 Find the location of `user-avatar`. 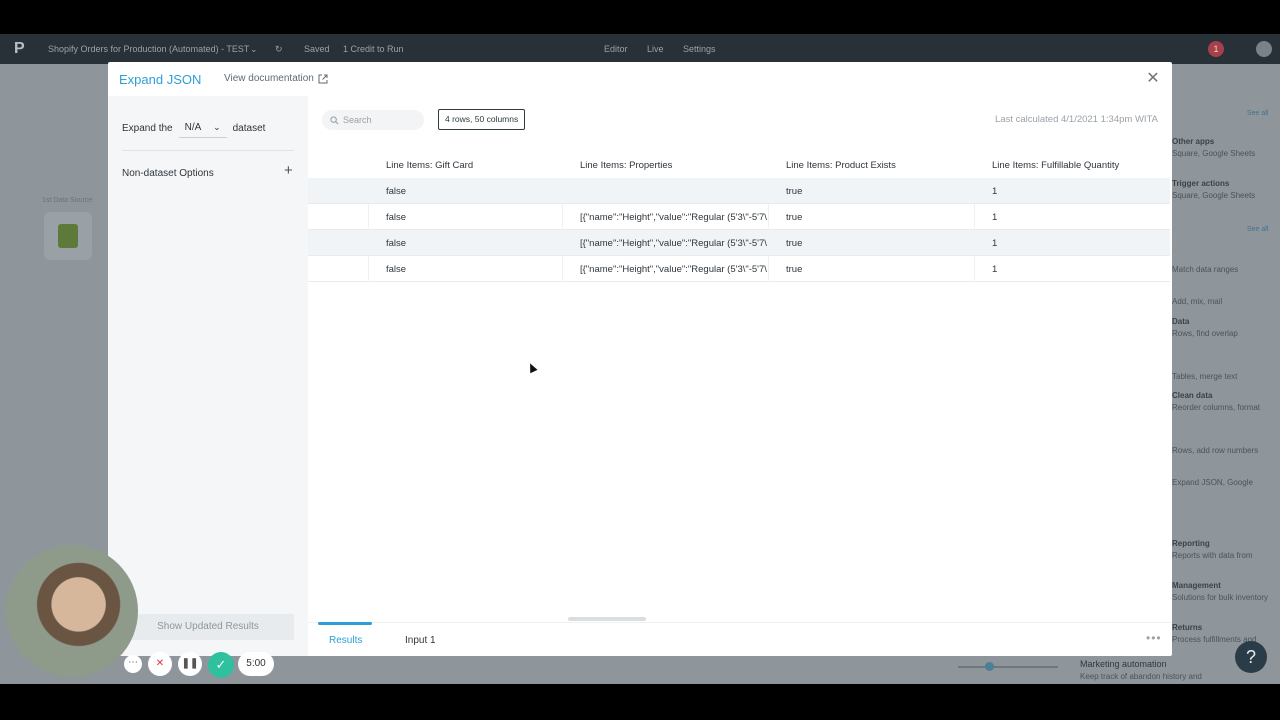

user-avatar is located at coordinates (1264, 49).